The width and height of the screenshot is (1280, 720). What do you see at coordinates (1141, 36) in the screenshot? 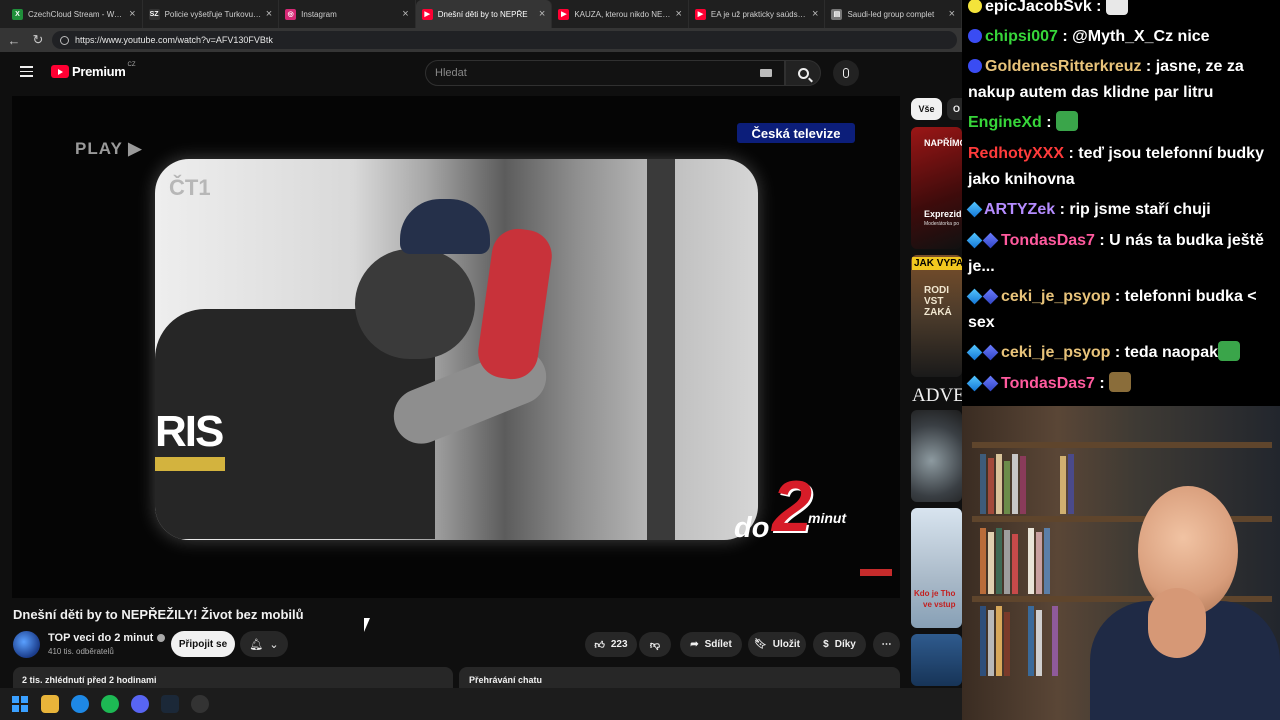
I see `chat-text: @Myth_X_Cz nice` at bounding box center [1141, 36].